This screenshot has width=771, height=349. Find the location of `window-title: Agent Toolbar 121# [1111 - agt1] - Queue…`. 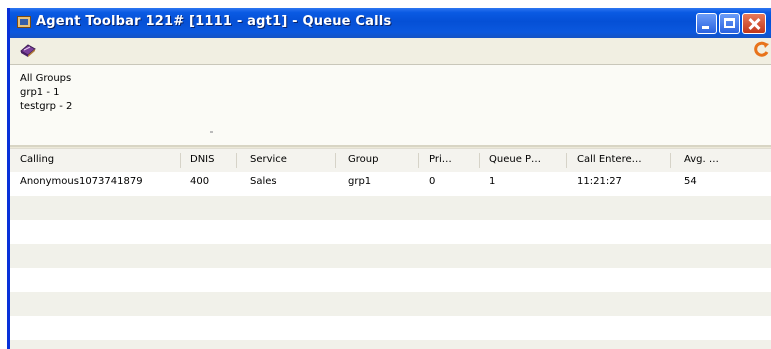

window-title: Agent Toolbar 121# [1111 - agt1] - Queue… is located at coordinates (214, 21).